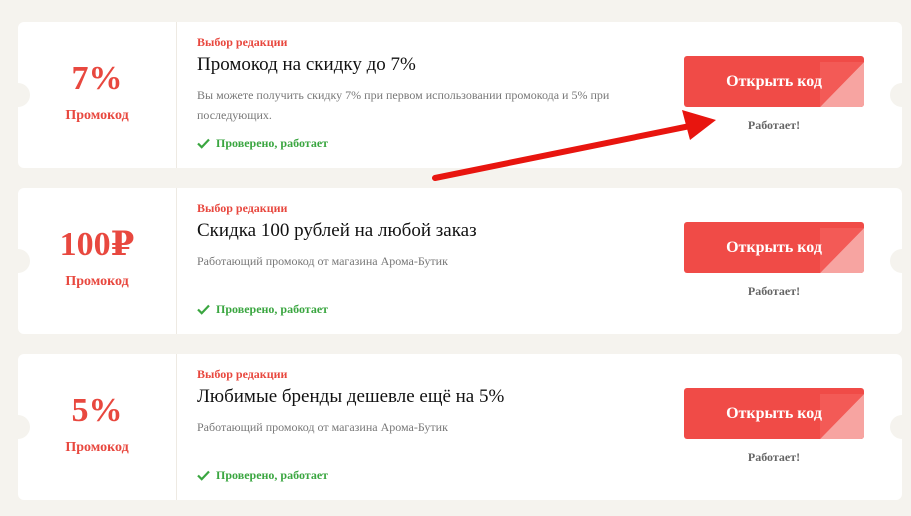 The image size is (911, 516). I want to click on offer-amount: 7%, so click(97, 78).